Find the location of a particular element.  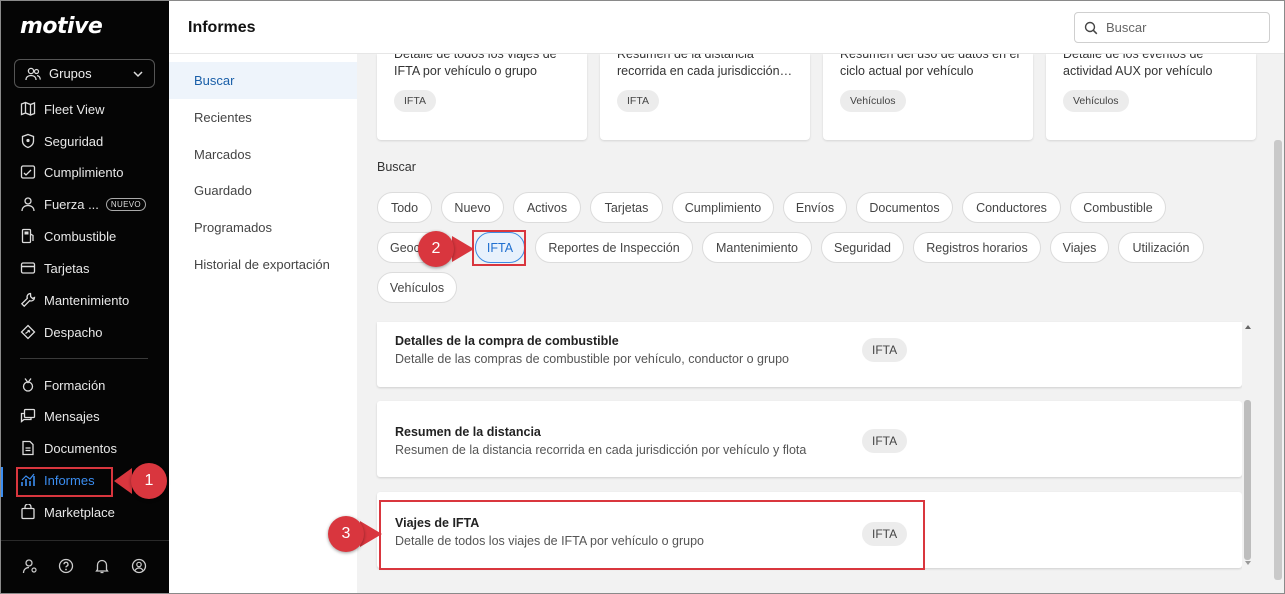

annotation-marker-1: 1 is located at coordinates (149, 481).